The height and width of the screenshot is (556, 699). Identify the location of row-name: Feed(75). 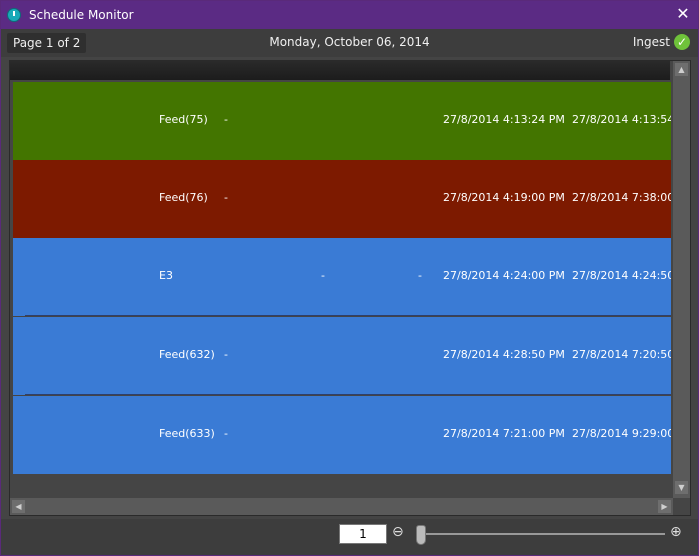
(183, 119).